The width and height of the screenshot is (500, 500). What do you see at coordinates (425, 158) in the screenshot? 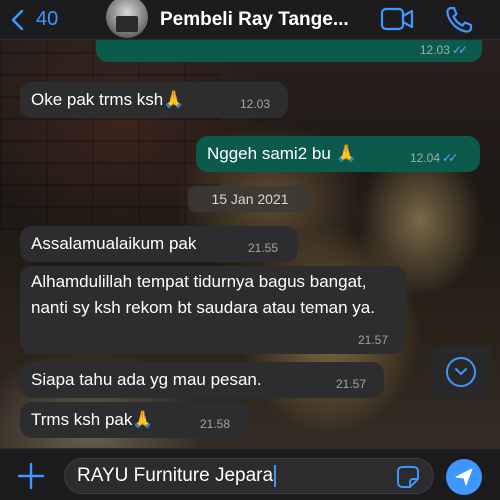
I see `message-time: 12.04` at bounding box center [425, 158].